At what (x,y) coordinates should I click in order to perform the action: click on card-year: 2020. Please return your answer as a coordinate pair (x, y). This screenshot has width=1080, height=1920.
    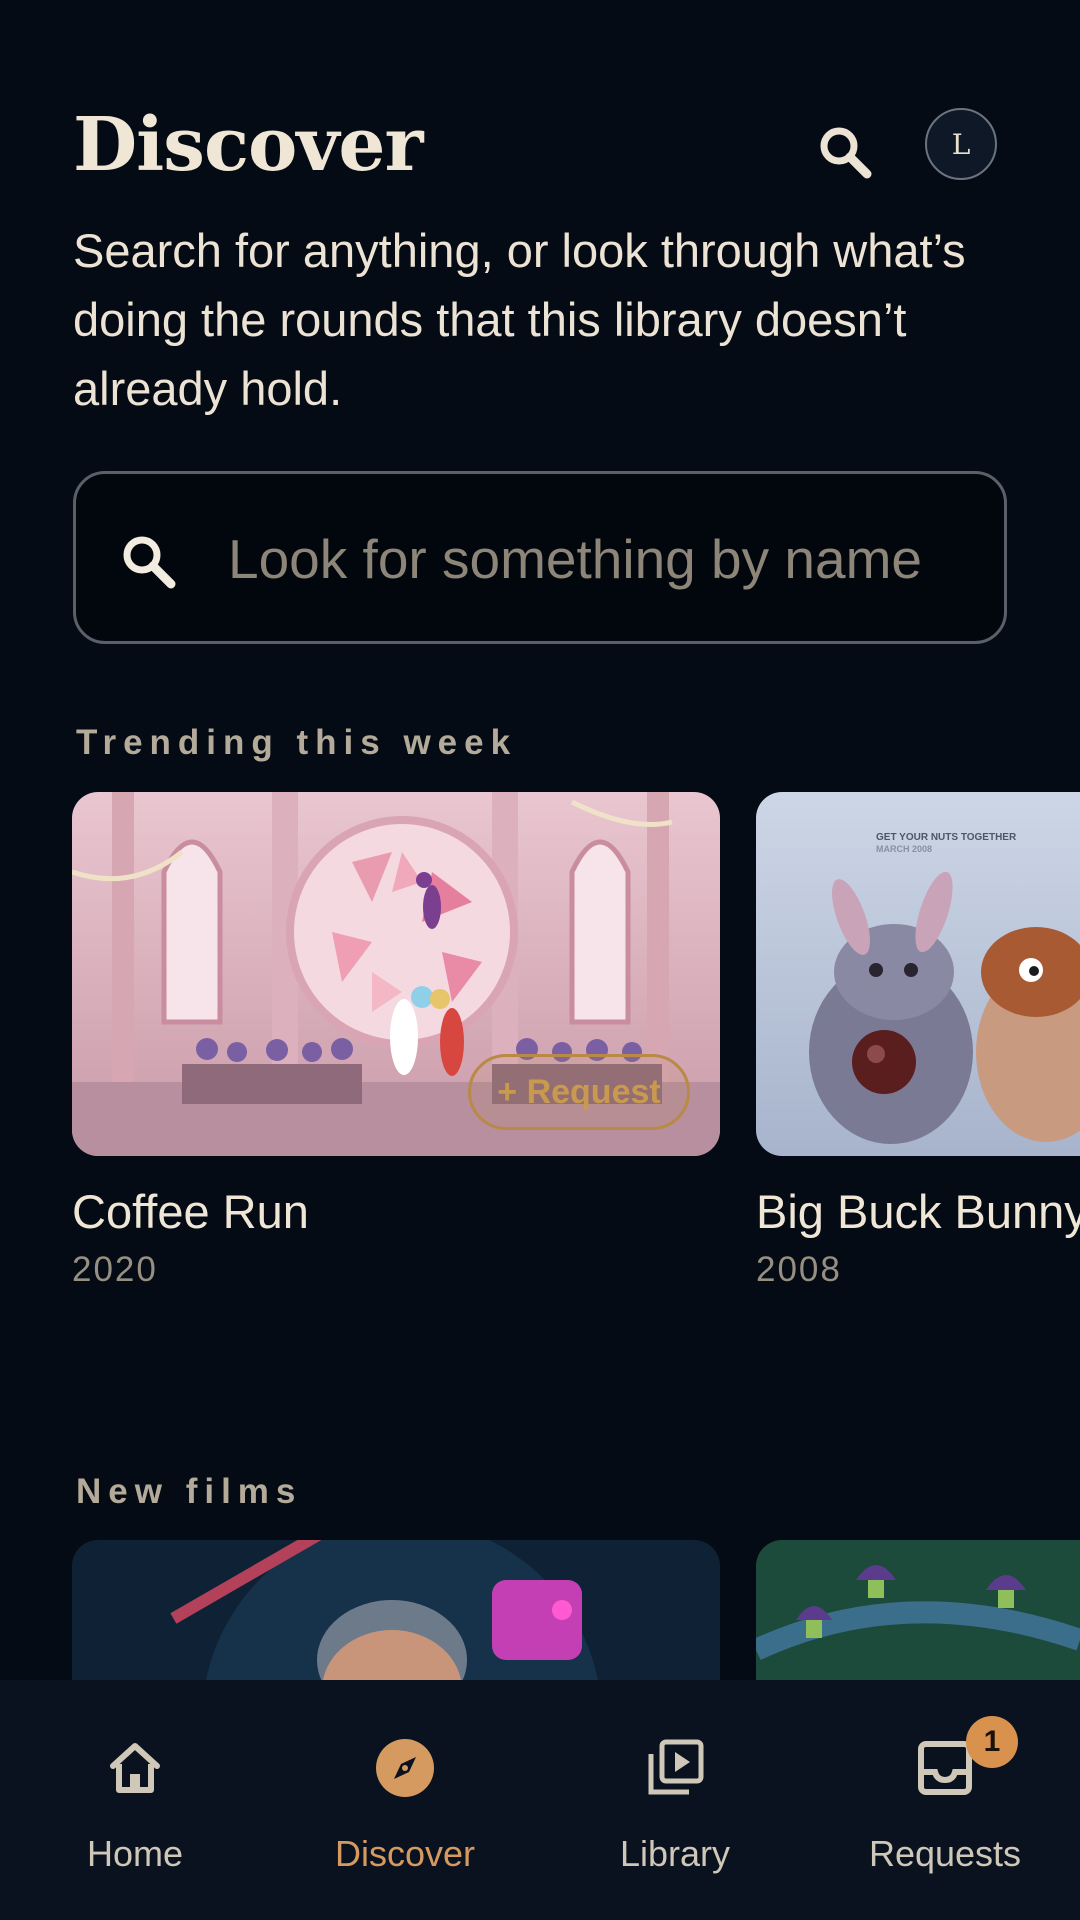
    Looking at the image, I should click on (115, 1269).